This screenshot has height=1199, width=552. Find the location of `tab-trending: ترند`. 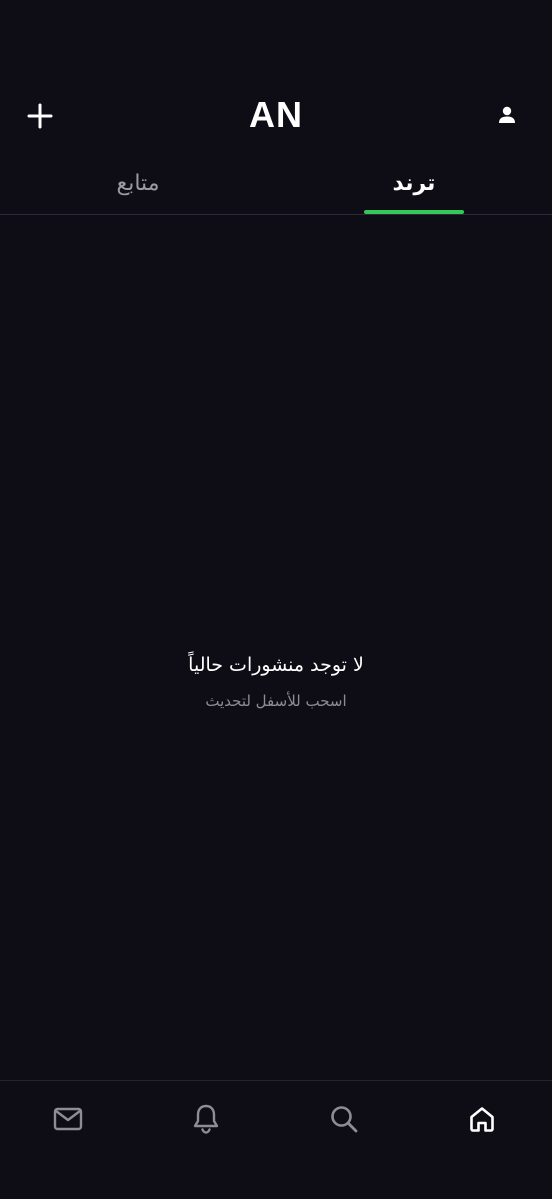

tab-trending: ترند is located at coordinates (414, 183).